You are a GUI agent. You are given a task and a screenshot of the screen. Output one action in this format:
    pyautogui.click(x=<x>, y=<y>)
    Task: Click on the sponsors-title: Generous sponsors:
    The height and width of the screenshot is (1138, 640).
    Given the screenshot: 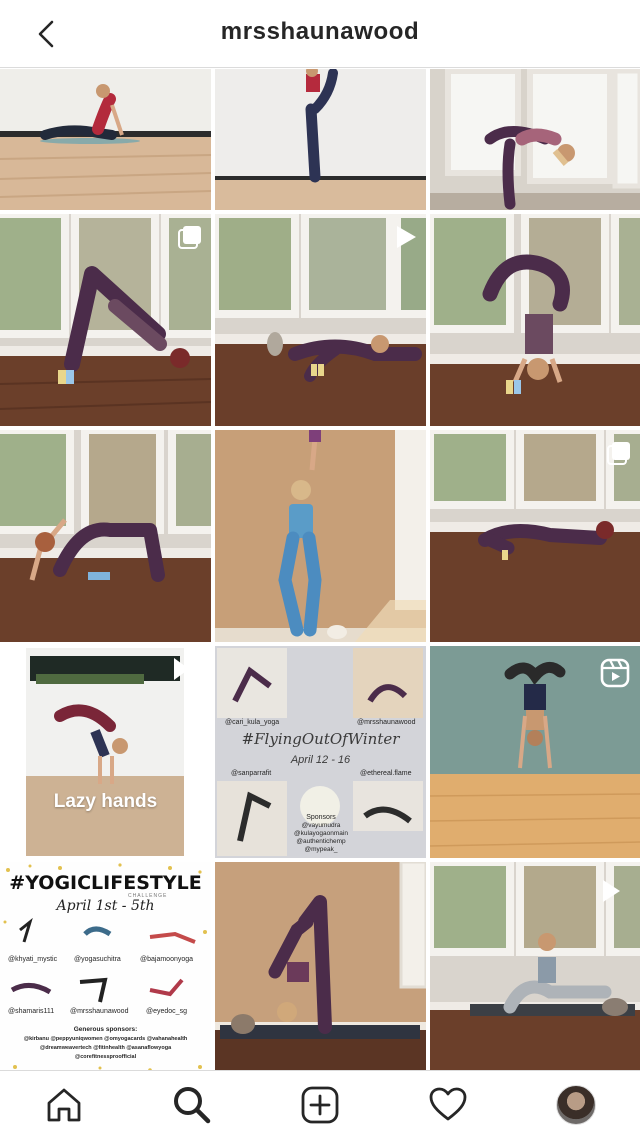 What is the action you would take?
    pyautogui.click(x=105, y=1029)
    